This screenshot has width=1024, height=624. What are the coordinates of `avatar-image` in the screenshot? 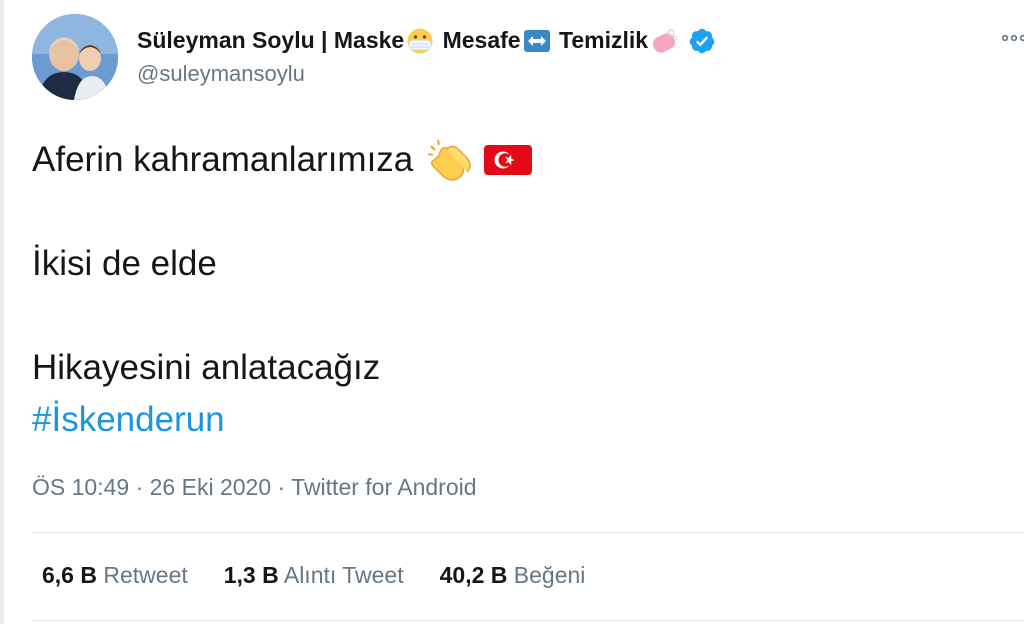 It's located at (75, 57).